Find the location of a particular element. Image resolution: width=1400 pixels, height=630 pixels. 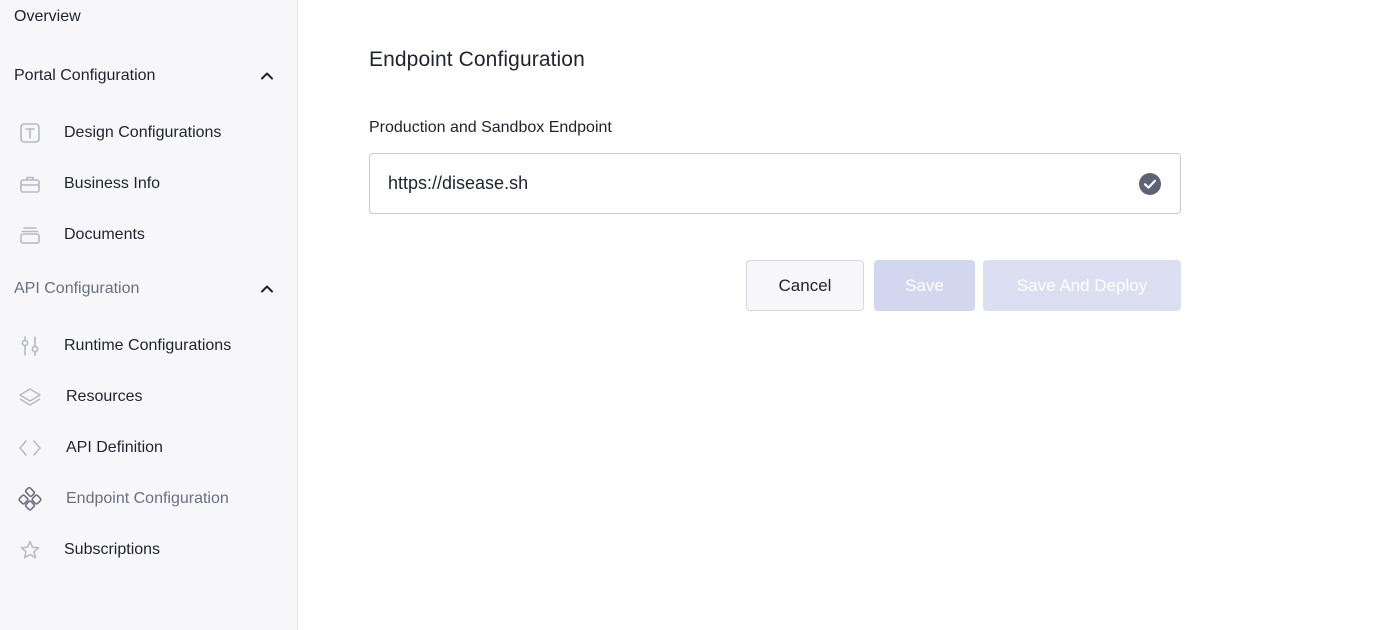

sidebar-item-label: Business Info is located at coordinates (112, 183).